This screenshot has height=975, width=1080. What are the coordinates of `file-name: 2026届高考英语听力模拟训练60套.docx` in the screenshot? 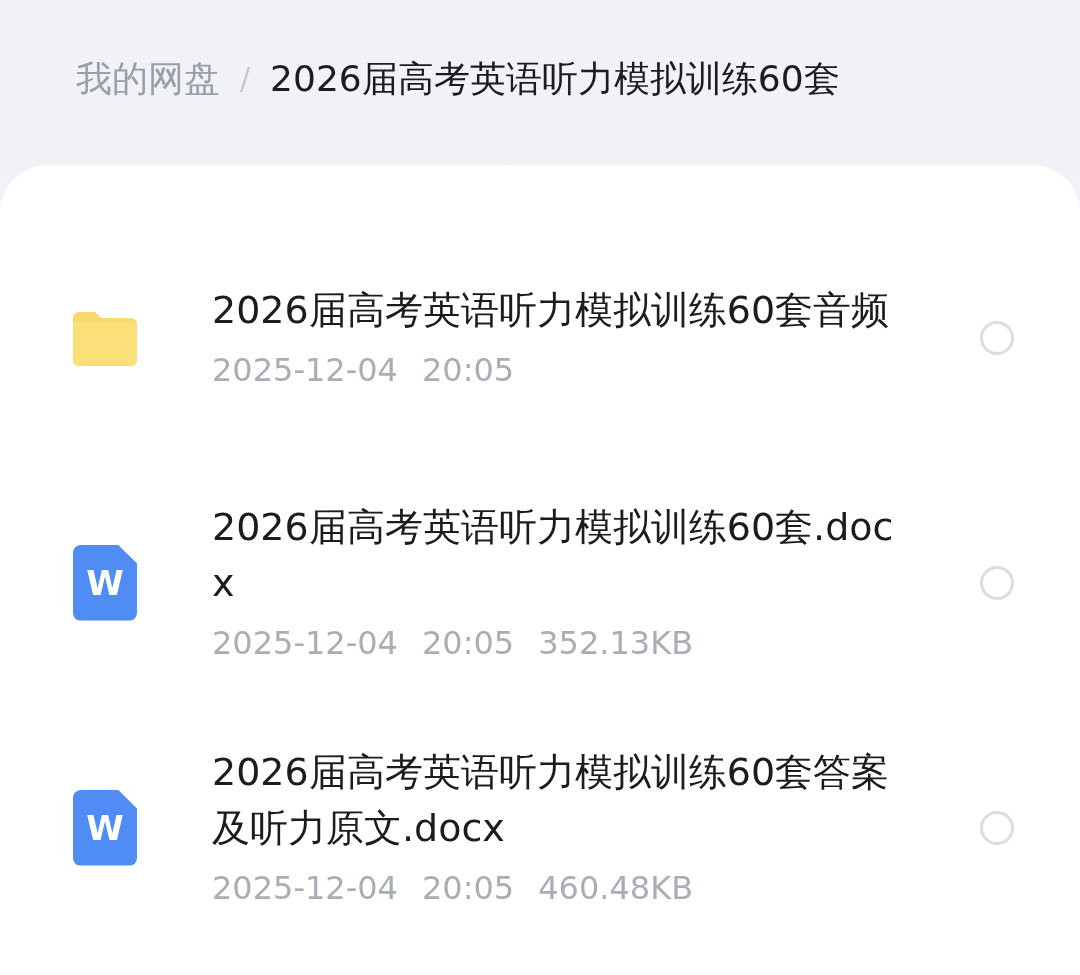 It's located at (553, 555).